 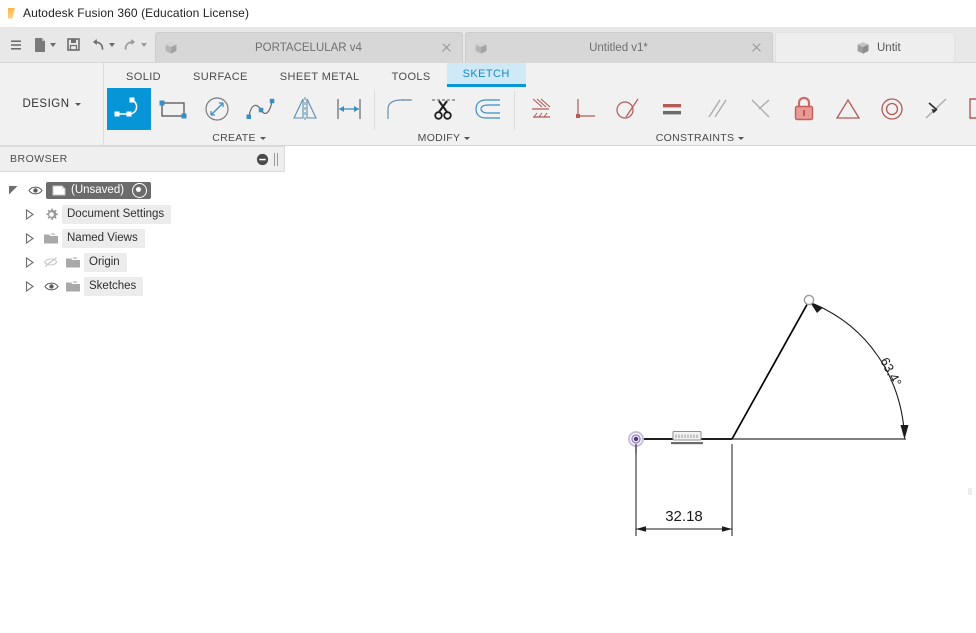 What do you see at coordinates (628, 109) in the screenshot?
I see `tangent-constraint` at bounding box center [628, 109].